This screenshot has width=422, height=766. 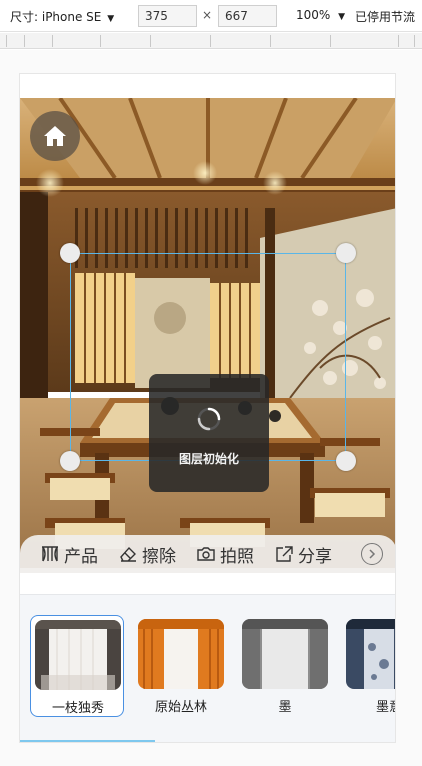 I want to click on product-list: 一枝独秀 原始丛林 墨 墨, so click(x=212, y=667).